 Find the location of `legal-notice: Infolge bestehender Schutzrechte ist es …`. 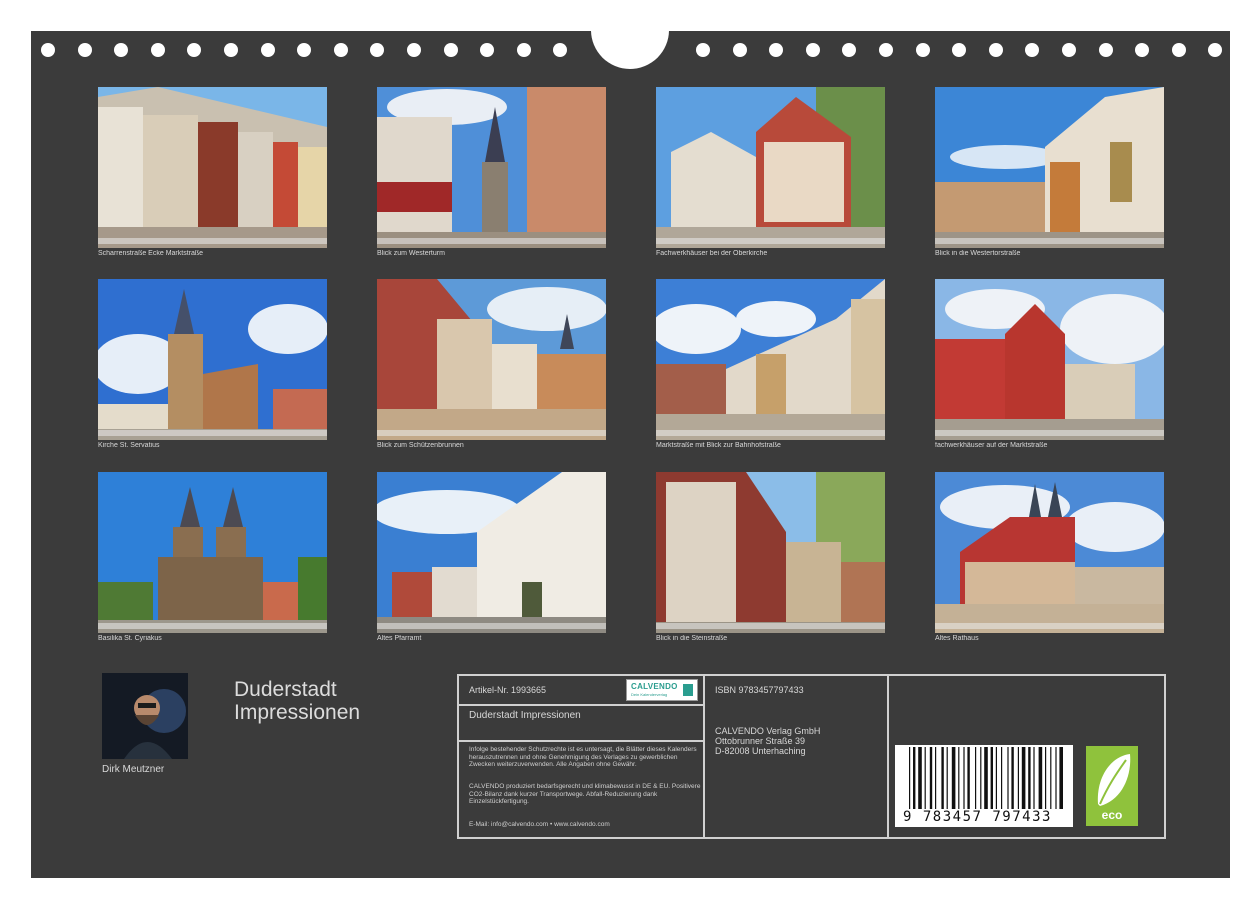

legal-notice: Infolge bestehender Schutzrechte ist es … is located at coordinates (583, 757).